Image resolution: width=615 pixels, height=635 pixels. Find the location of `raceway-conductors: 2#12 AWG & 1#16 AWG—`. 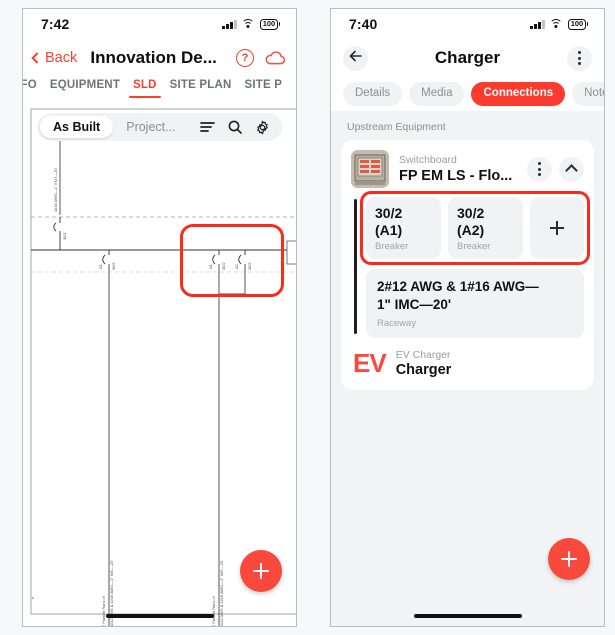

raceway-conductors: 2#12 AWG & 1#16 AWG— is located at coordinates (458, 287).